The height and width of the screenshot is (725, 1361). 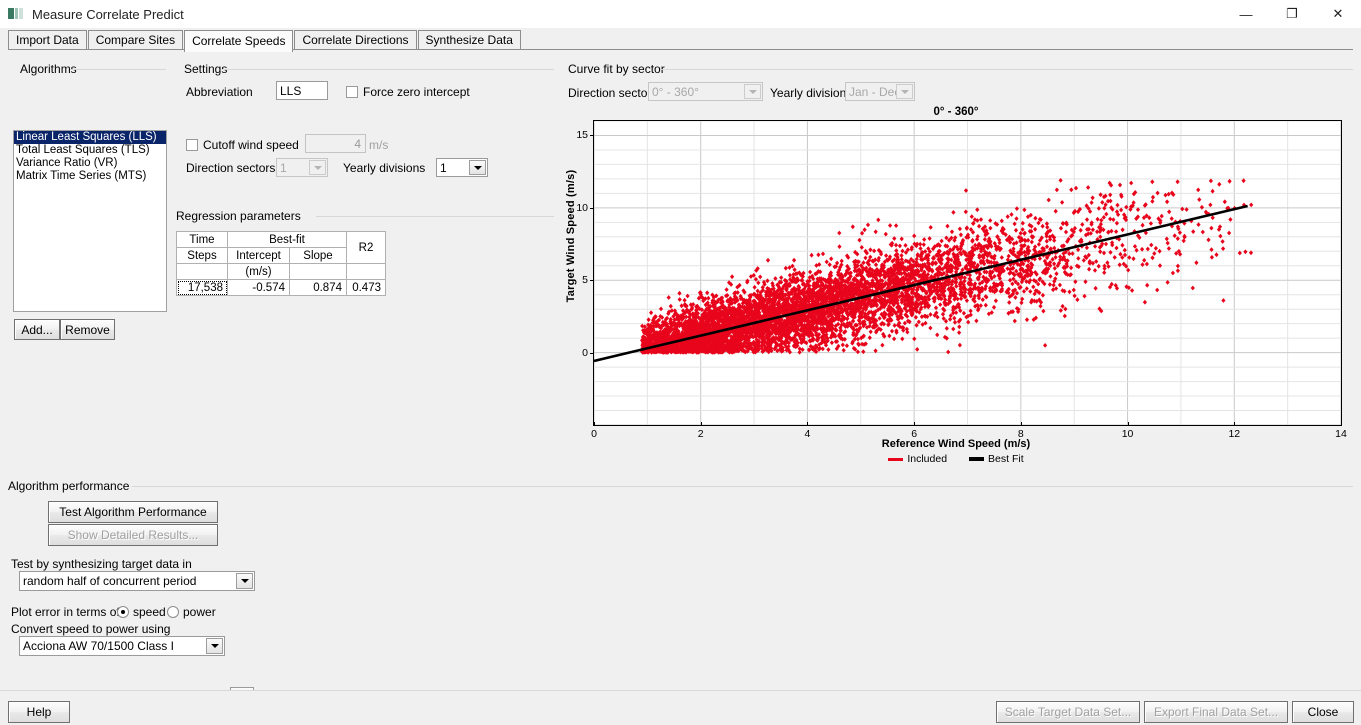 What do you see at coordinates (202, 287) in the screenshot?
I see `value-time-steps: 17,538` at bounding box center [202, 287].